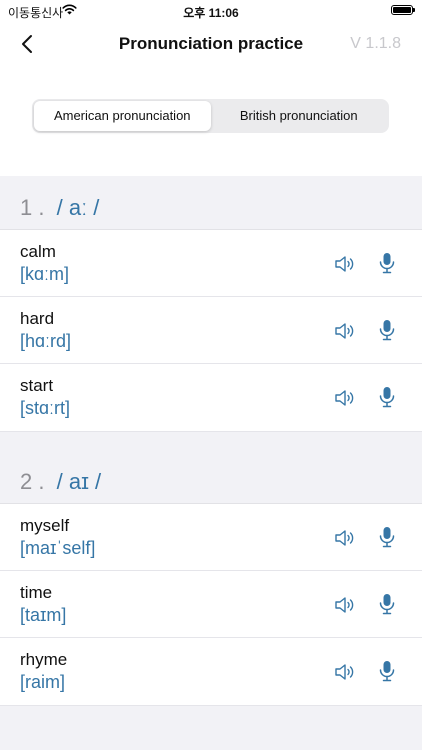 The width and height of the screenshot is (422, 750). I want to click on word-label: rhyme, so click(44, 659).